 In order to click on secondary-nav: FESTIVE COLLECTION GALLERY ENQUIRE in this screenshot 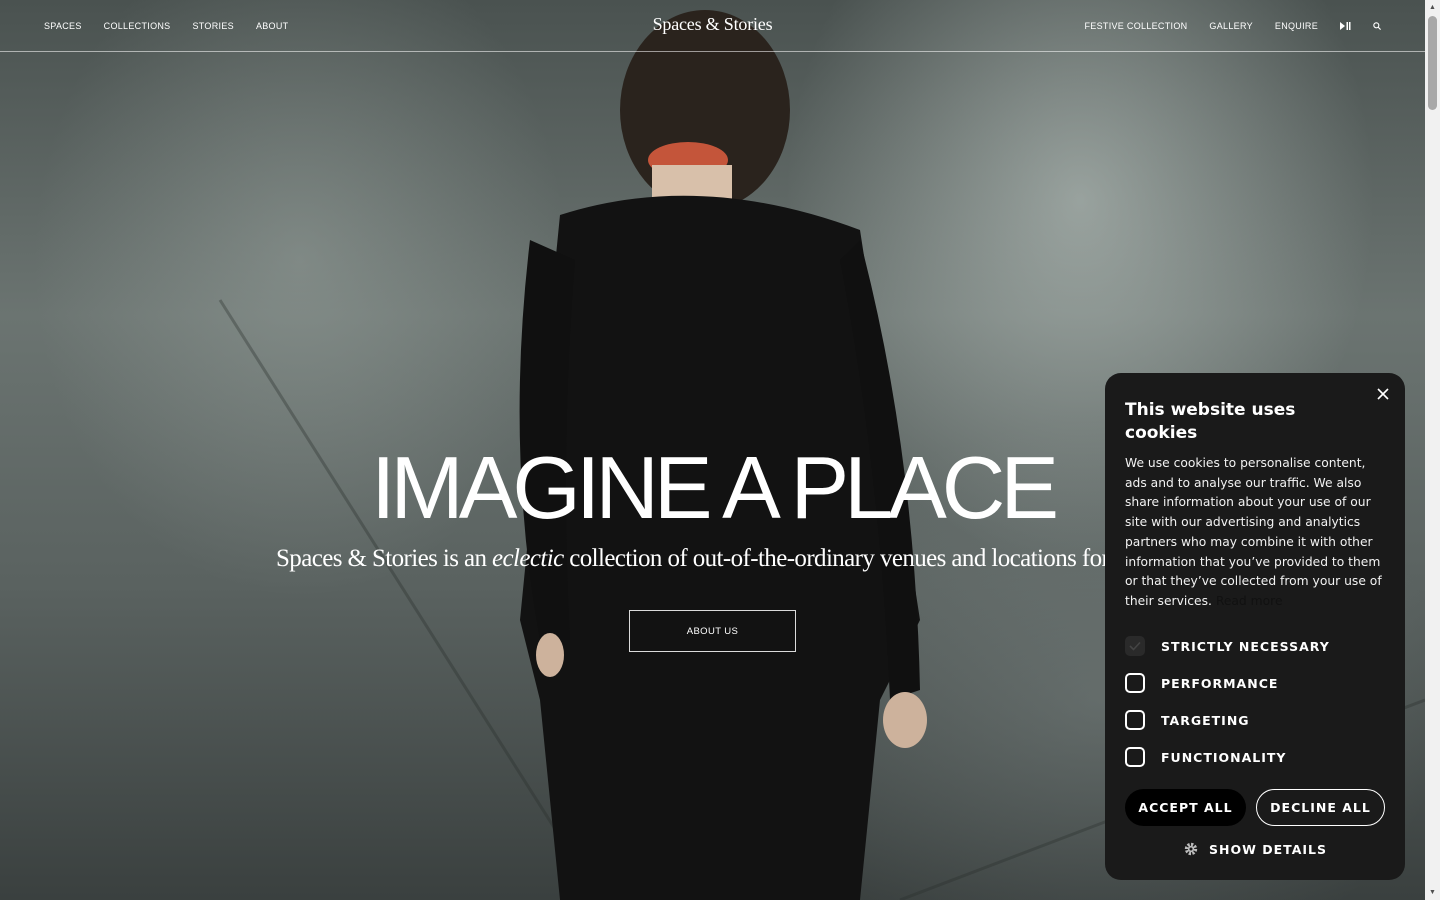, I will do `click(1222, 25)`.